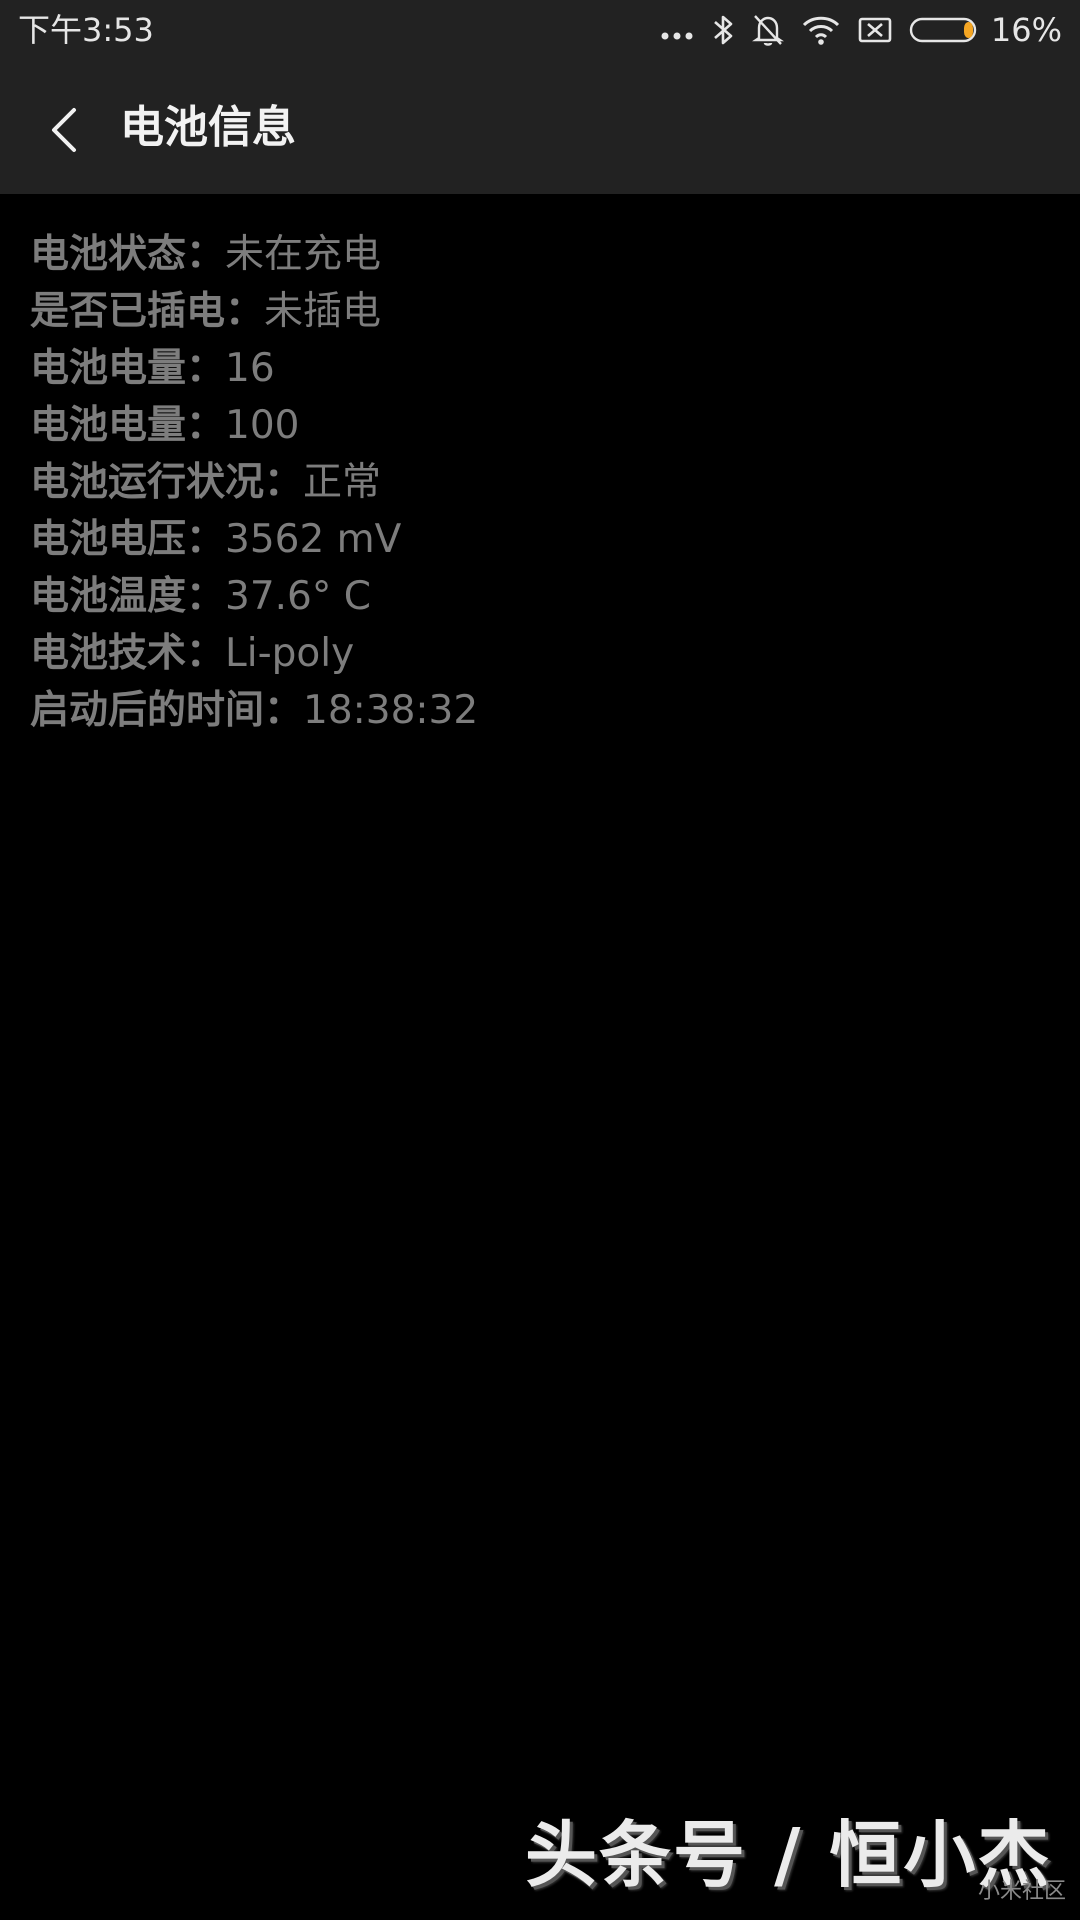  Describe the element at coordinates (852, 30) in the screenshot. I see `status-icons: 16%` at that location.